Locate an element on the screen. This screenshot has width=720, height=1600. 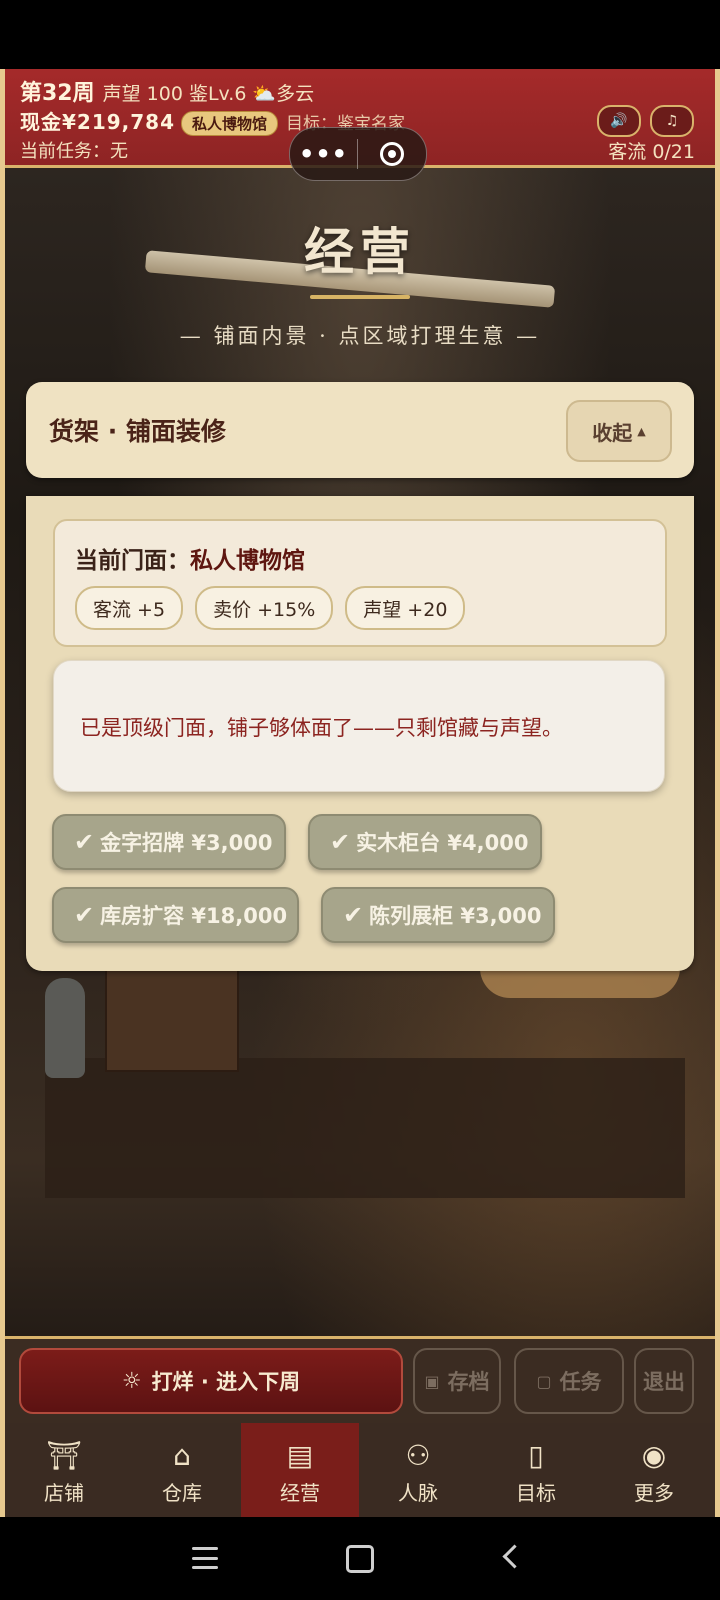
status-note-card: 已是顶级门面，铺子够体面了——只剩馆藏与声望。 is located at coordinates (359, 726).